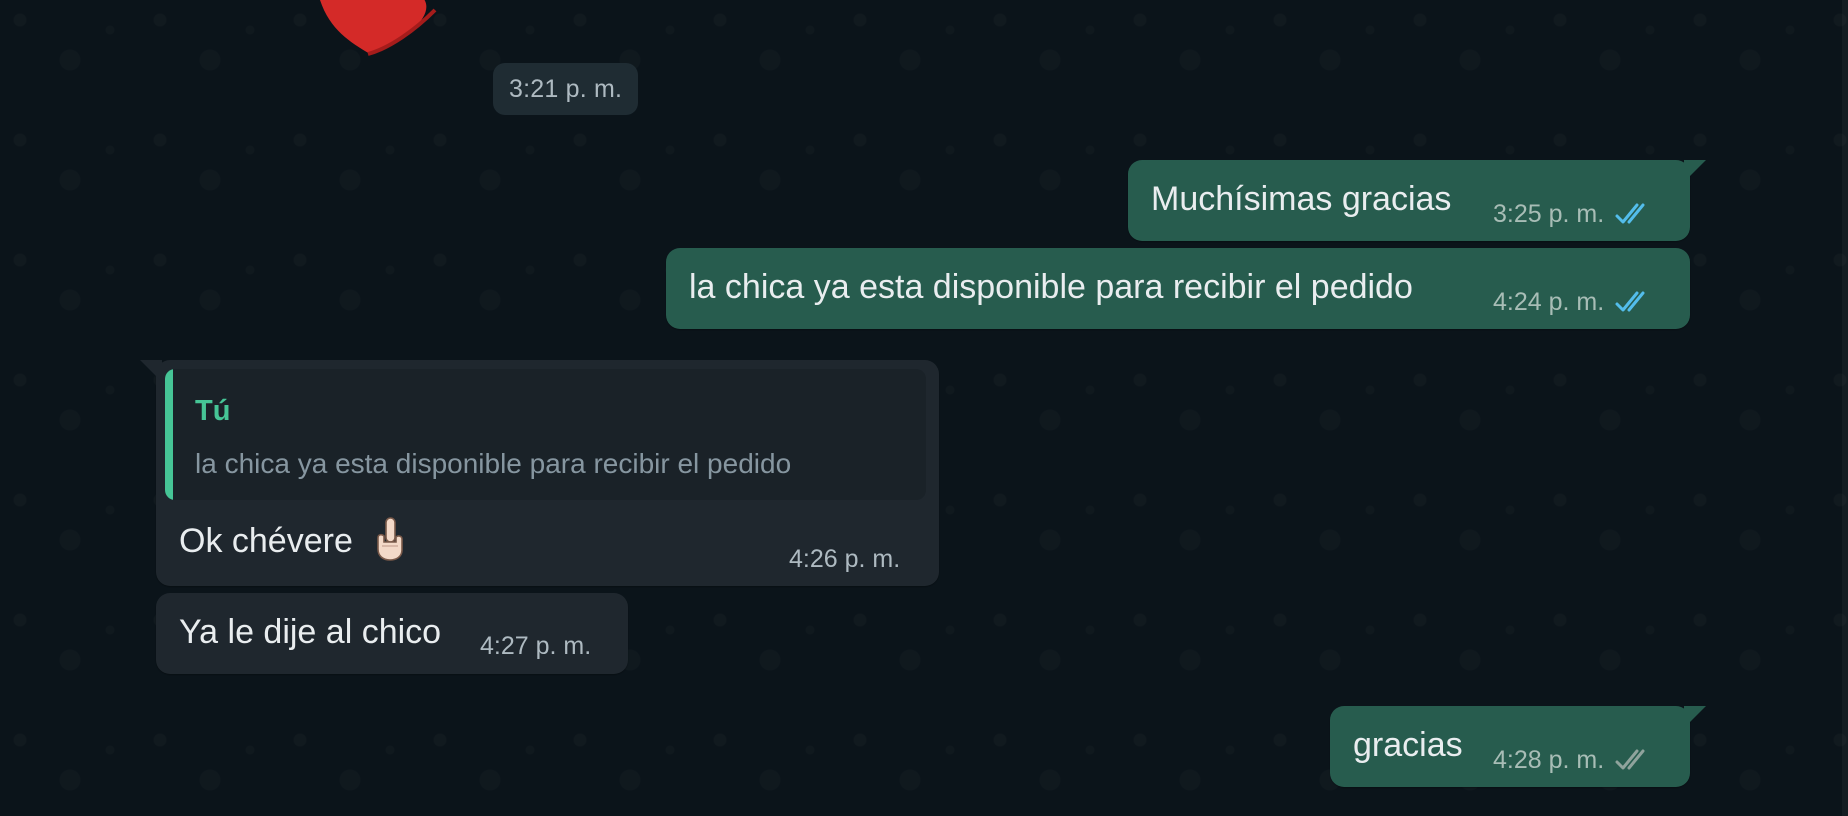 This screenshot has width=1848, height=816. What do you see at coordinates (566, 89) in the screenshot?
I see `sticker-time-label: 3:21 p. m.` at bounding box center [566, 89].